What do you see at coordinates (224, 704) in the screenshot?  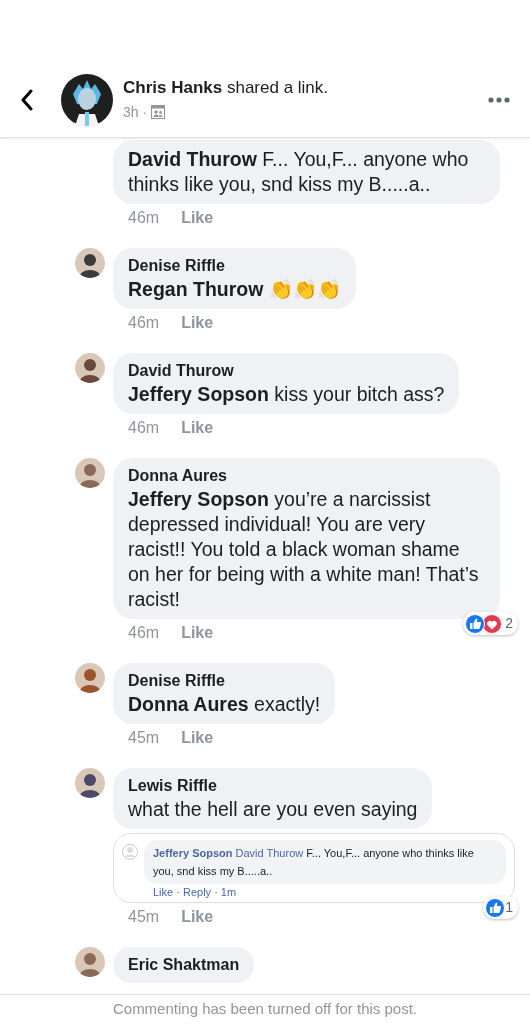 I see `comment-text: Donna Aures exactly!` at bounding box center [224, 704].